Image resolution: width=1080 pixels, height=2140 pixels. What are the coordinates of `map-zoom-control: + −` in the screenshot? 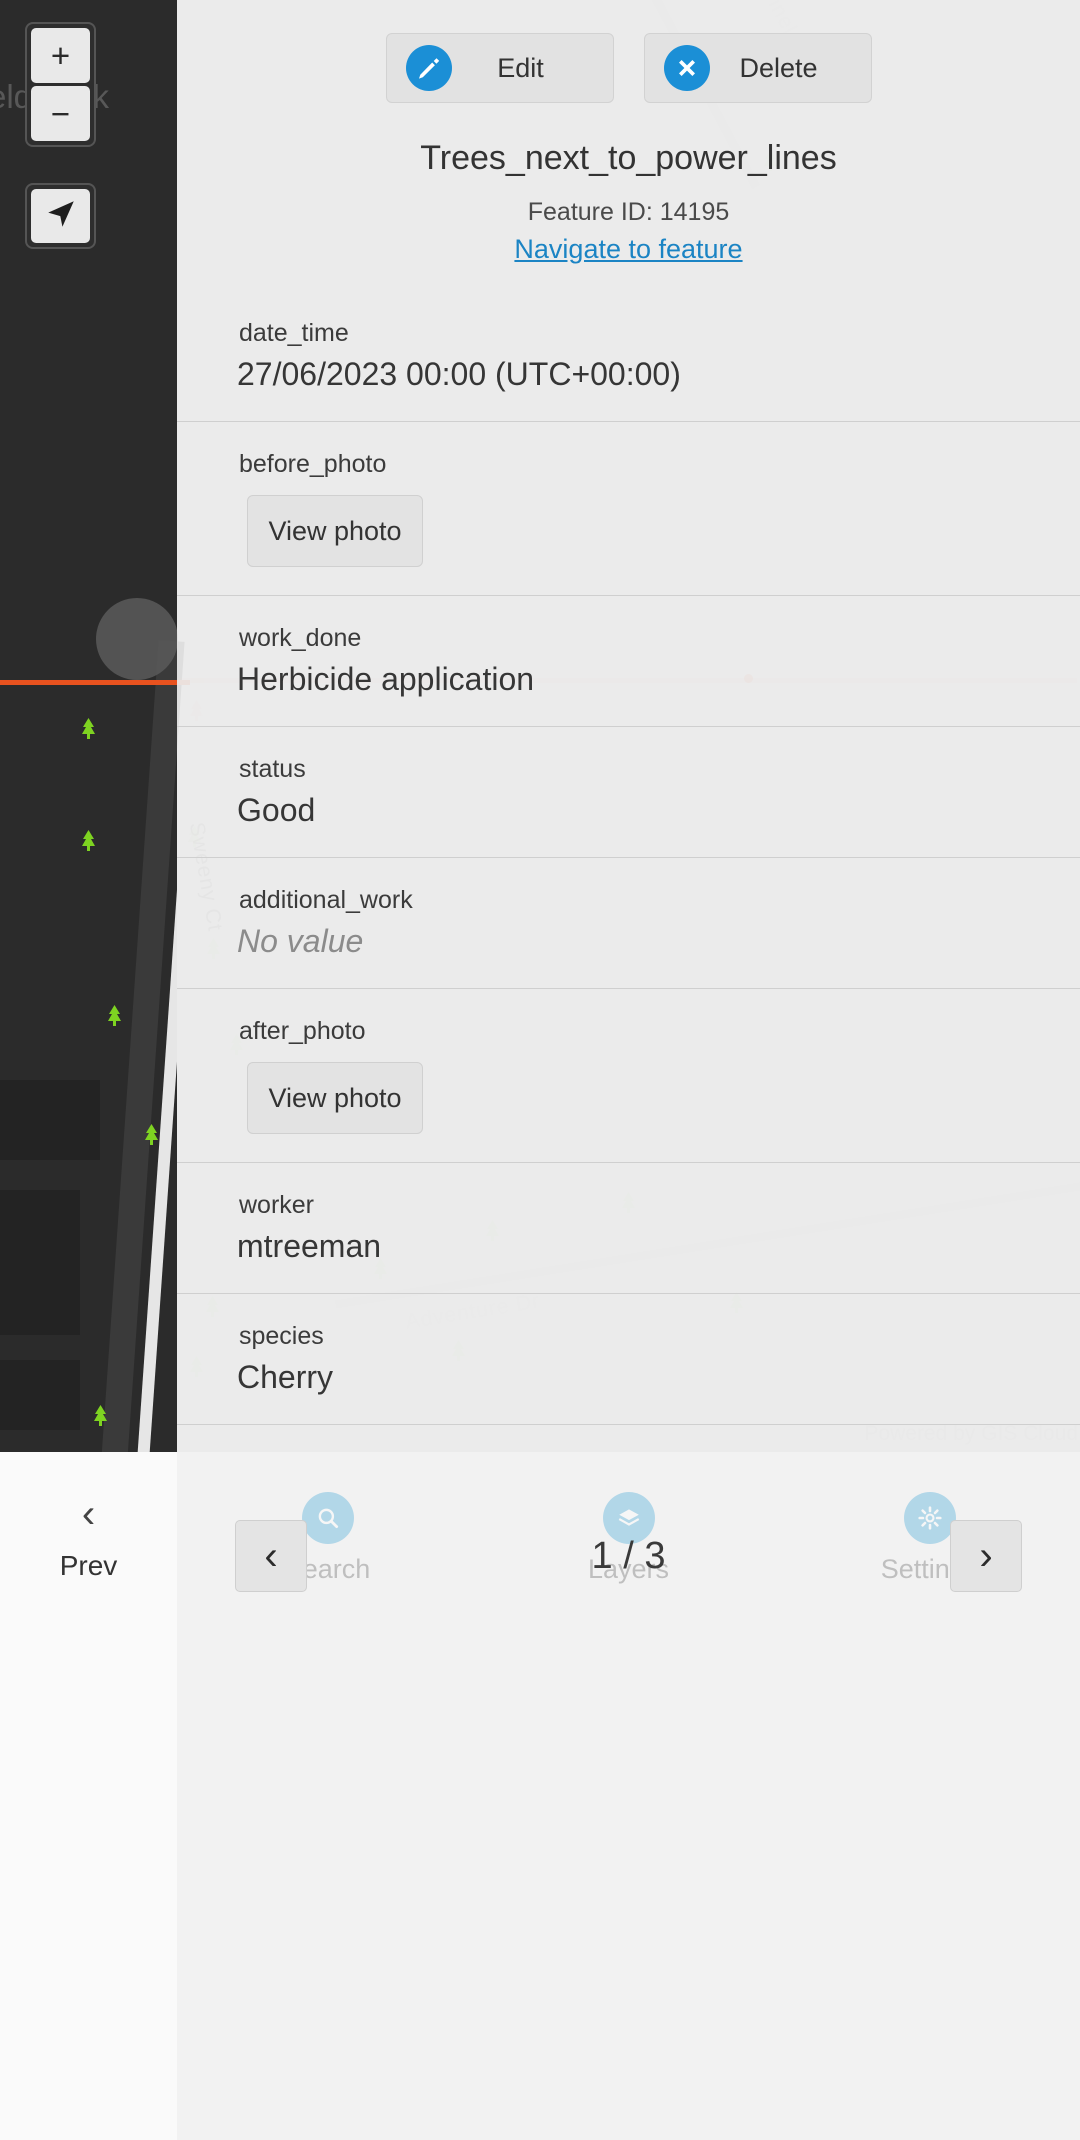 It's located at (60, 84).